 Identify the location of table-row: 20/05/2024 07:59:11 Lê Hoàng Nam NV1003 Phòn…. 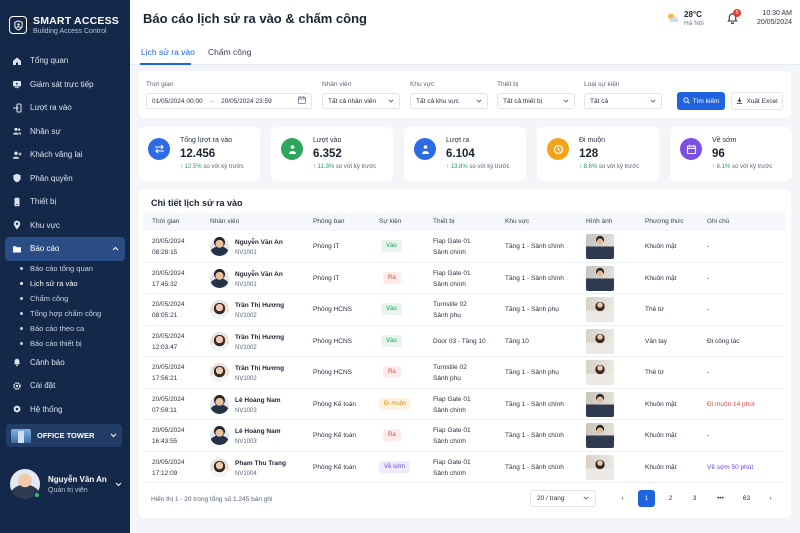
(464, 404).